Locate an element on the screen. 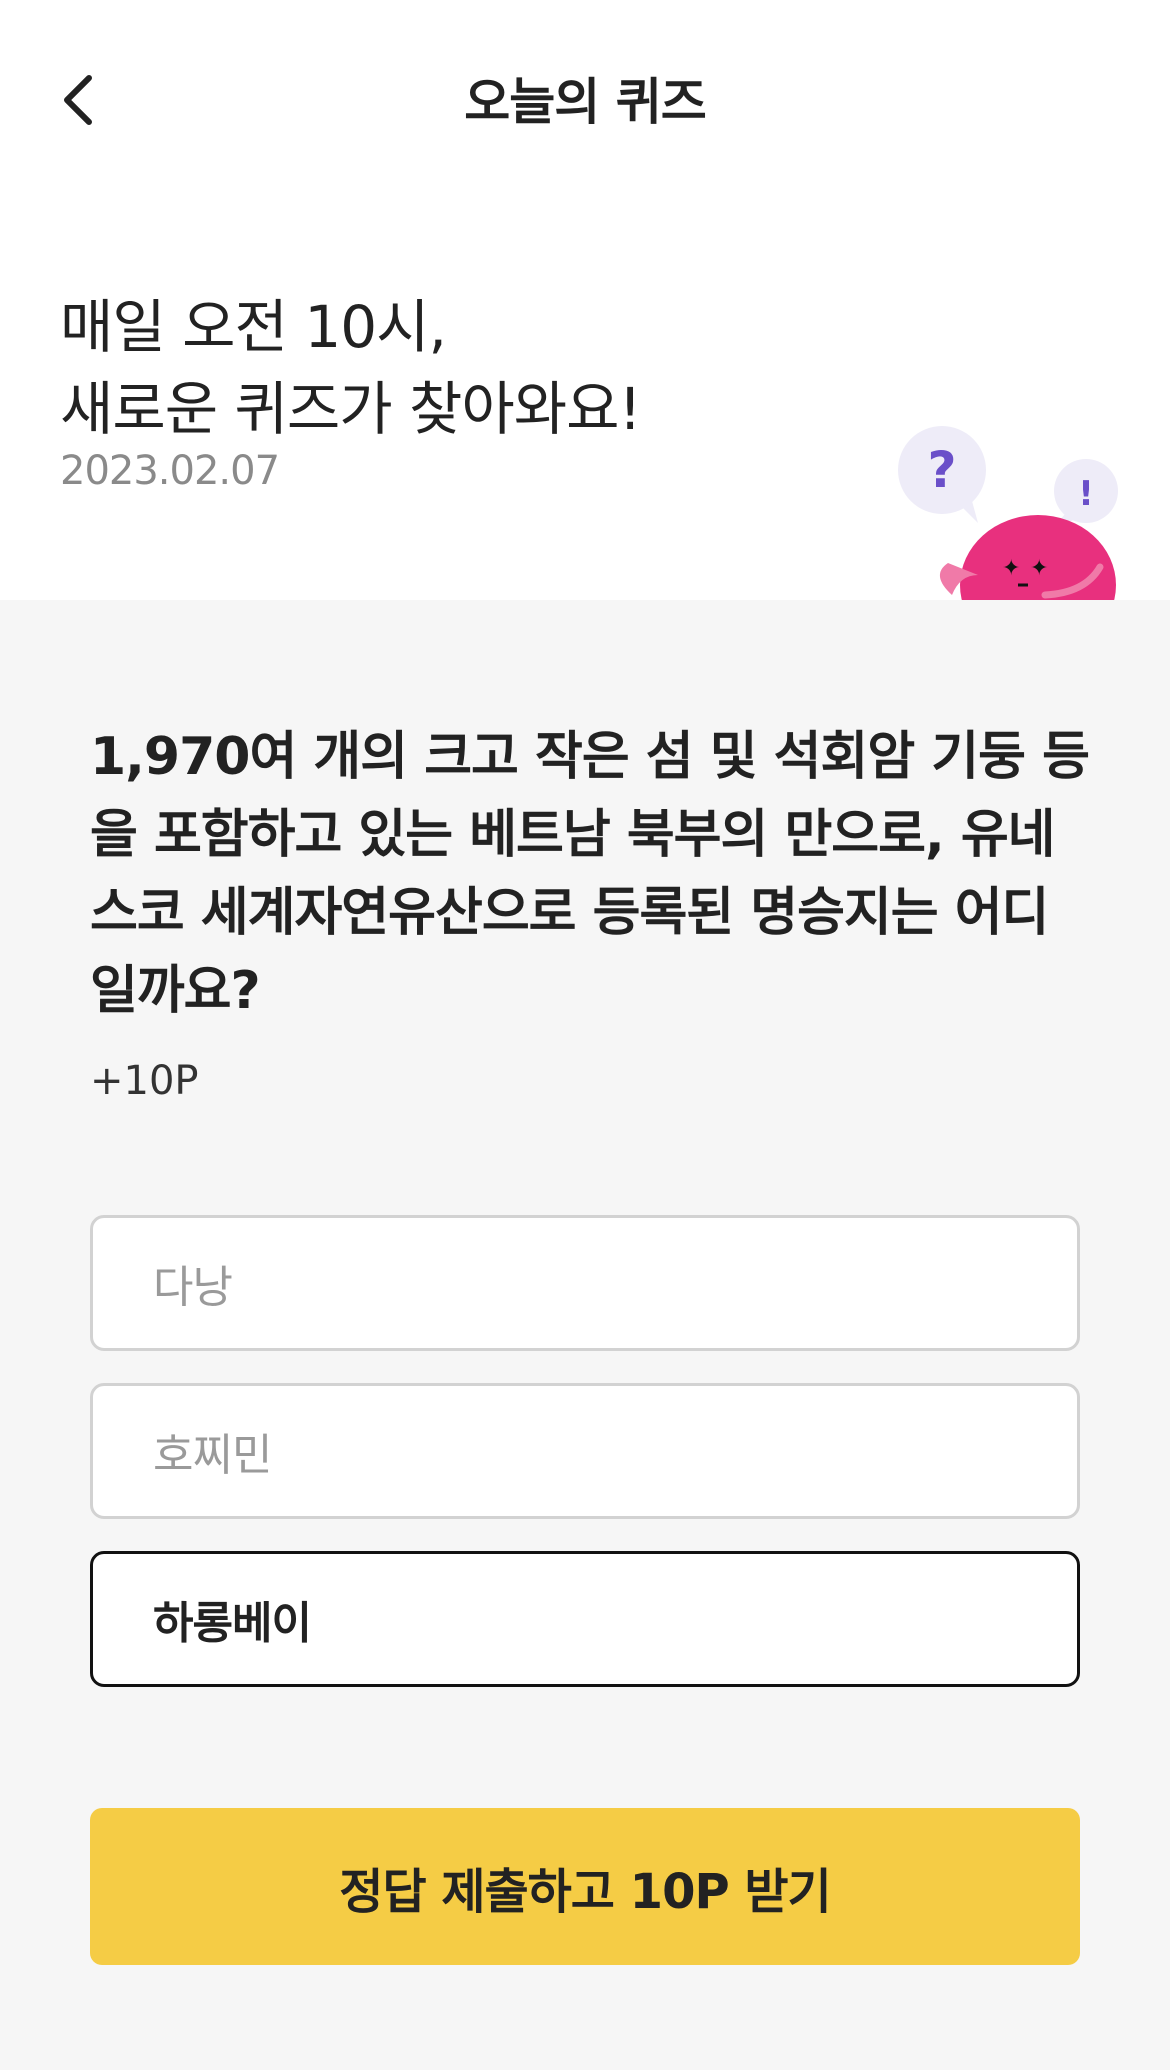  header: 오늘의 퀴즈 is located at coordinates (585, 100).